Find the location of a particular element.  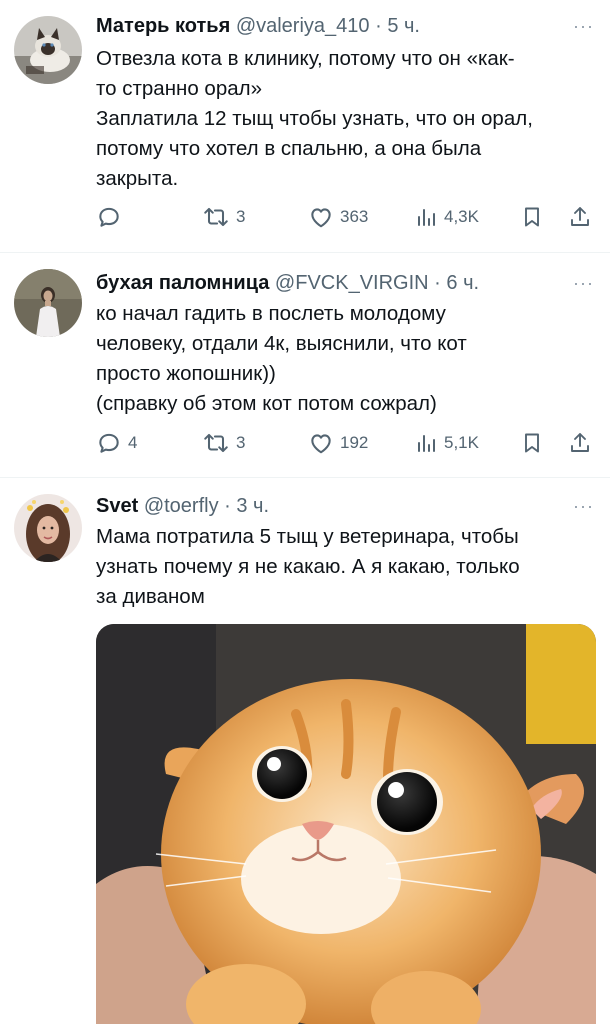

like-count: 363 is located at coordinates (354, 216).